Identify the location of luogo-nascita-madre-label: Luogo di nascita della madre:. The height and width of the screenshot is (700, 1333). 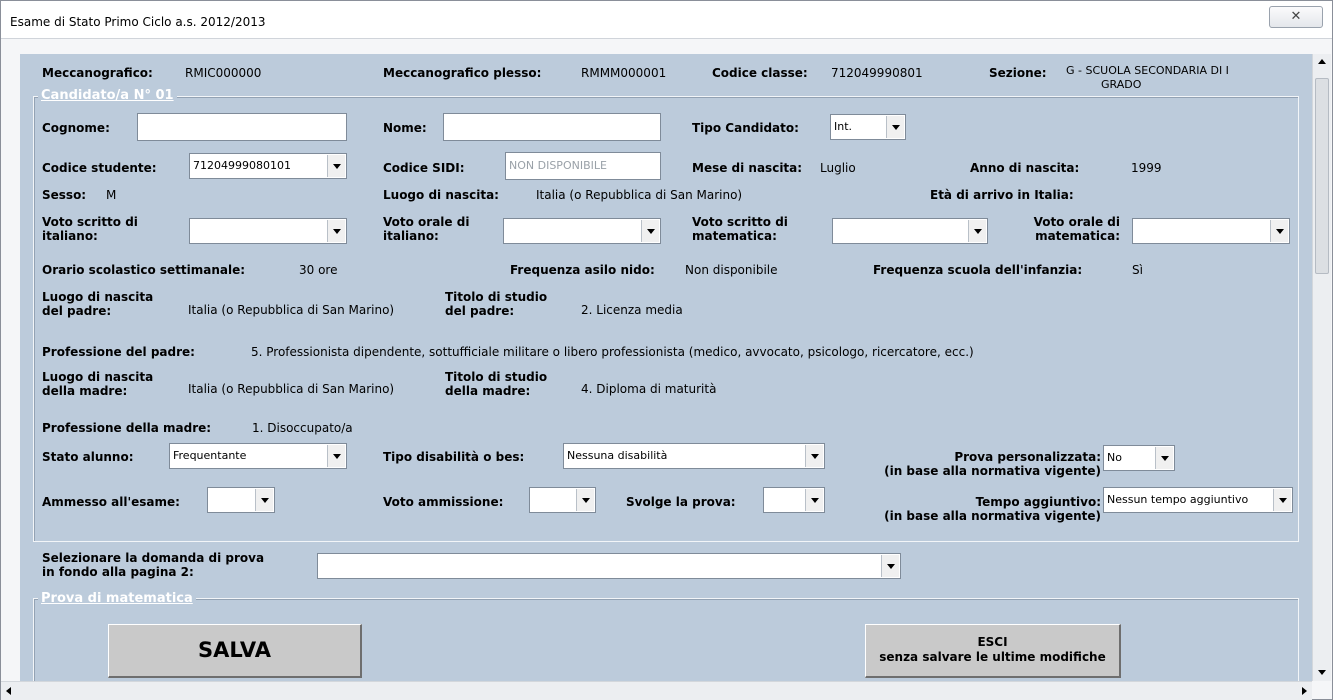
(98, 384).